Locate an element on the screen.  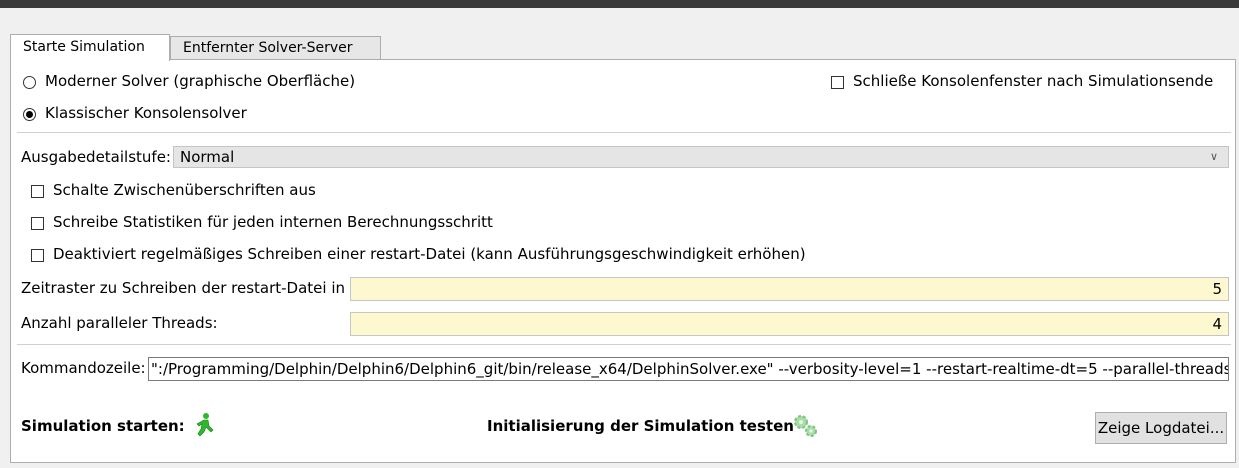
running-man-icon is located at coordinates (205, 425).